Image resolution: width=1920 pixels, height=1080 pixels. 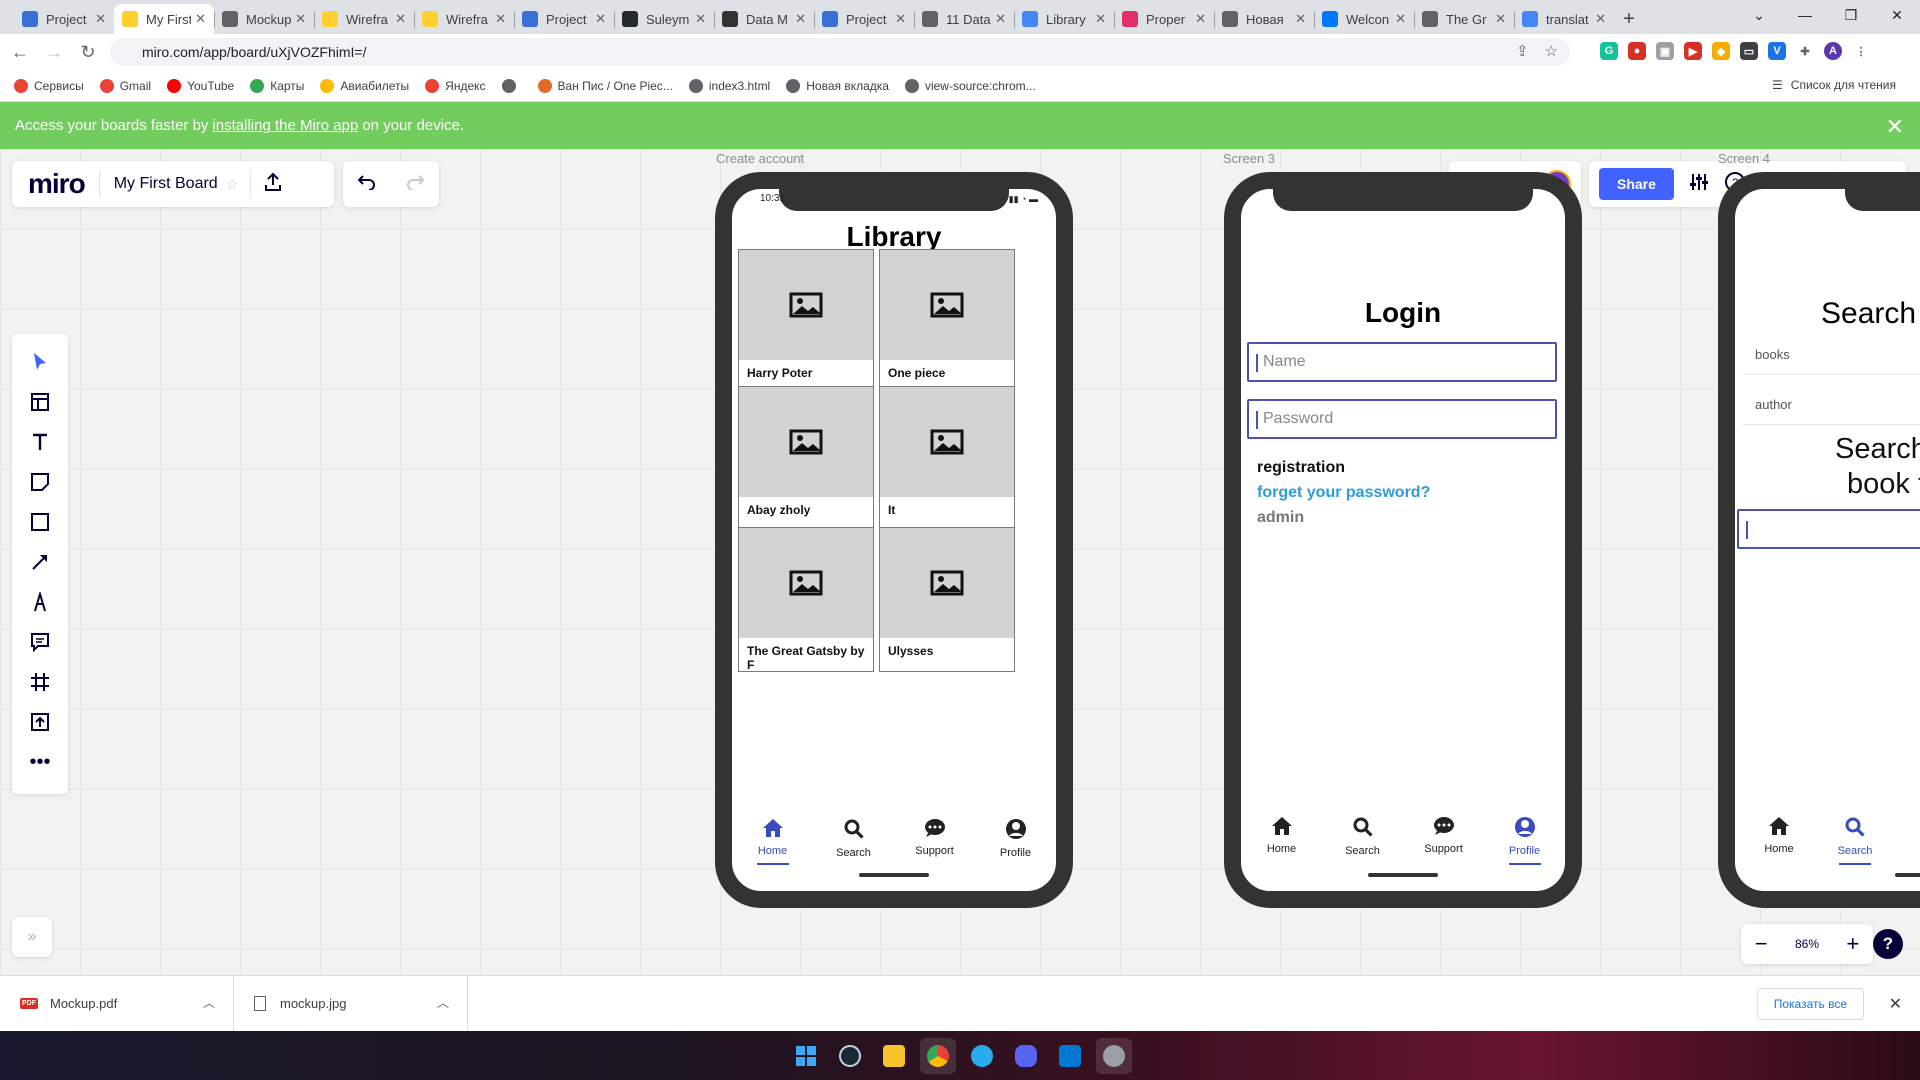 What do you see at coordinates (200, 85) in the screenshot?
I see `bookmark-item: YouTube` at bounding box center [200, 85].